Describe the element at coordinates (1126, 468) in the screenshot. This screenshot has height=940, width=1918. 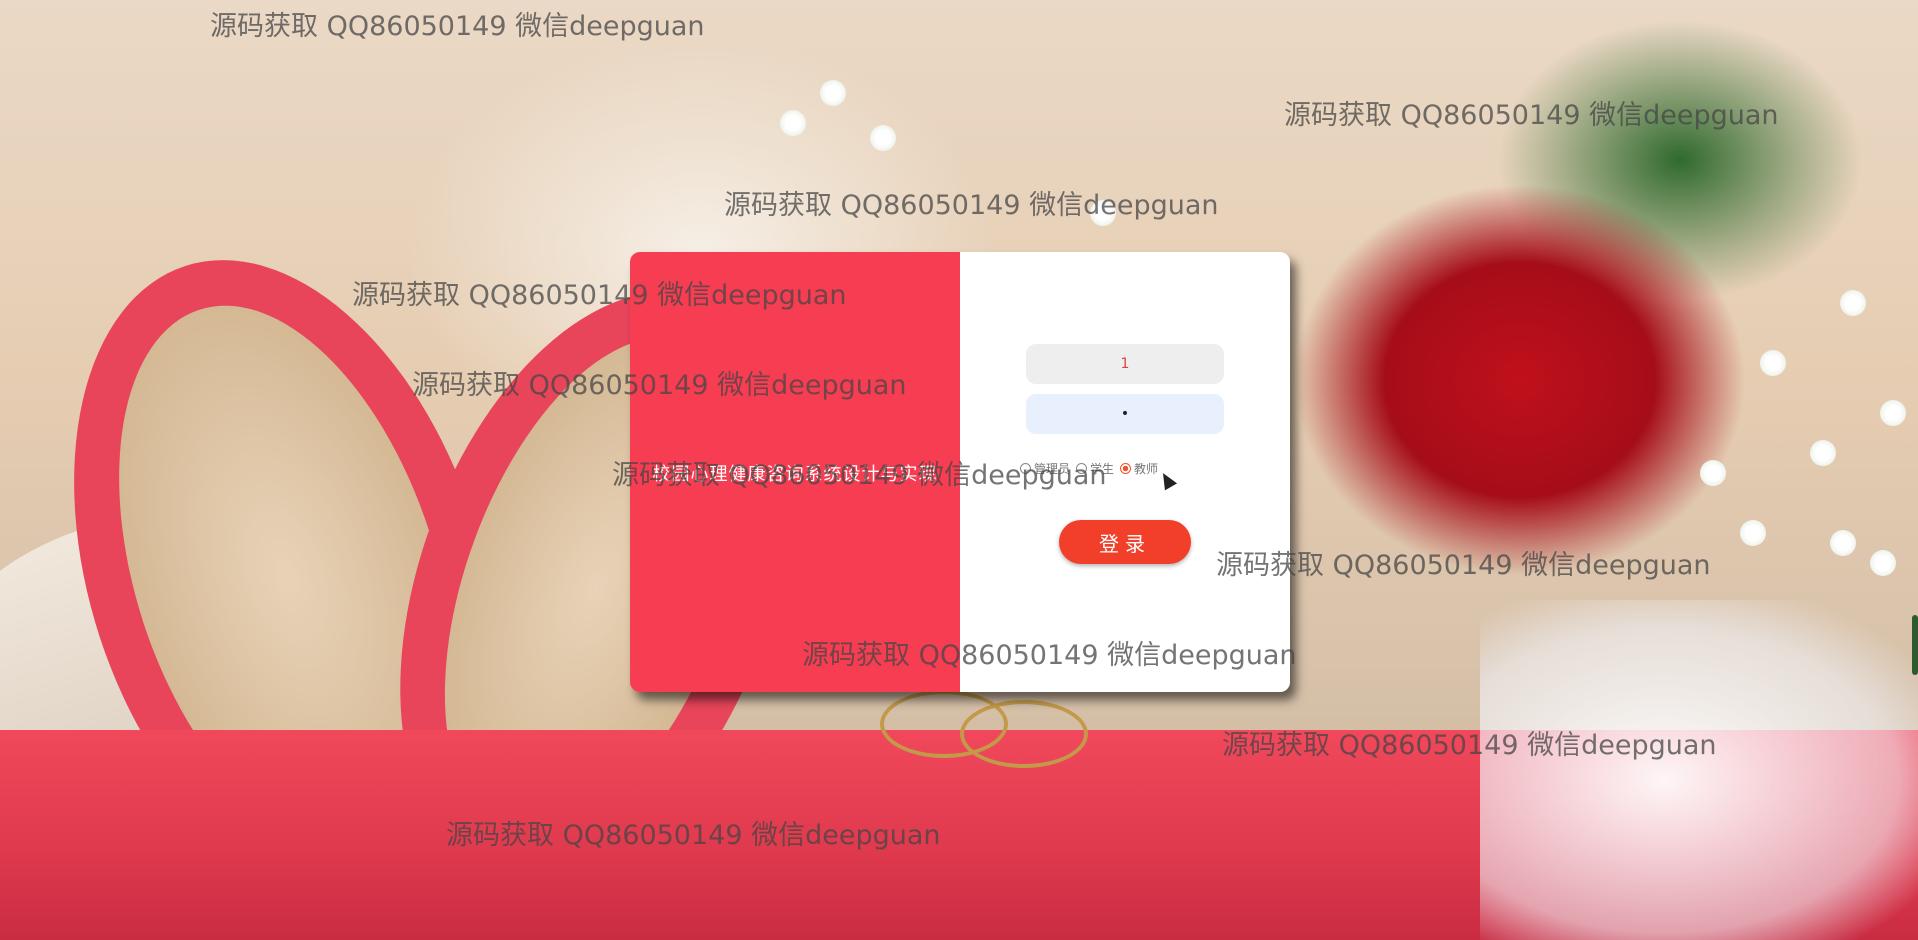
I see `radio-checked-icon` at that location.